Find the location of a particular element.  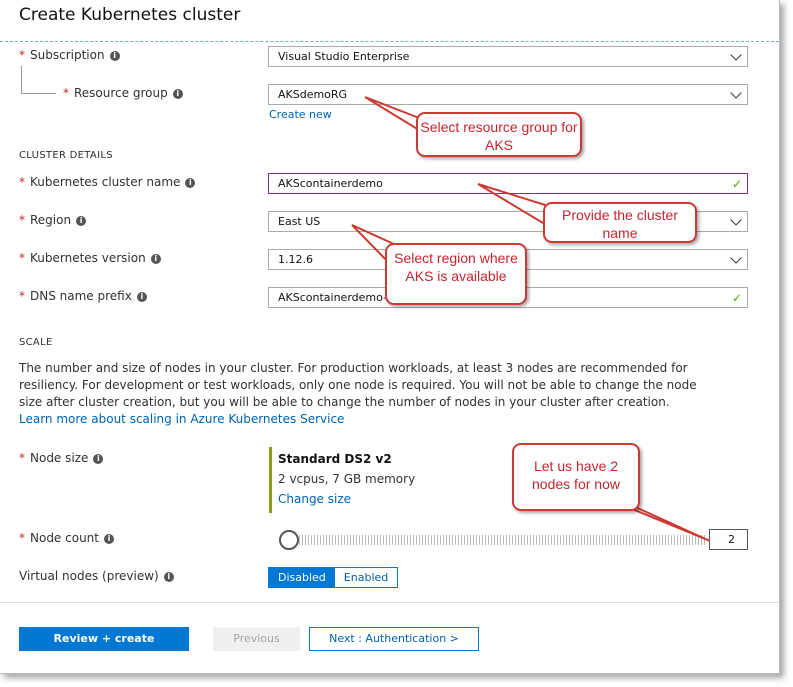

header-divider is located at coordinates (389, 41).